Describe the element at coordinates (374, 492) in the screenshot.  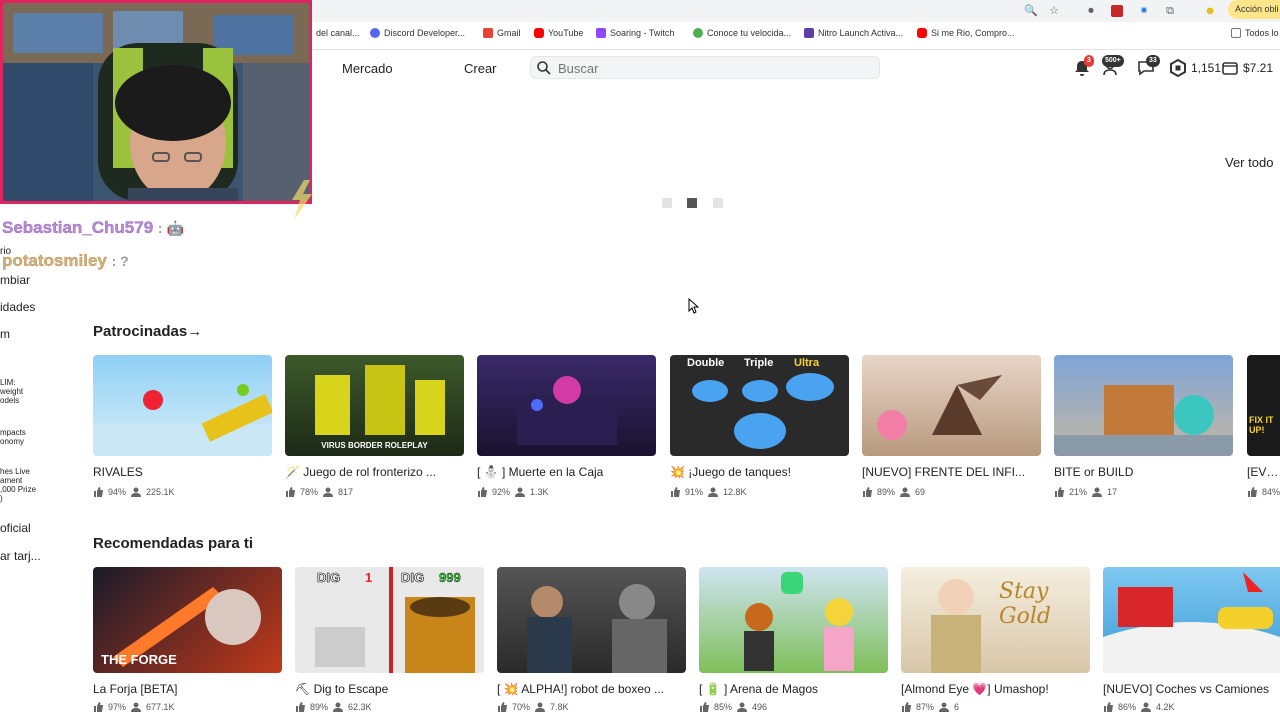
I see `game-stats: 78% 817` at that location.